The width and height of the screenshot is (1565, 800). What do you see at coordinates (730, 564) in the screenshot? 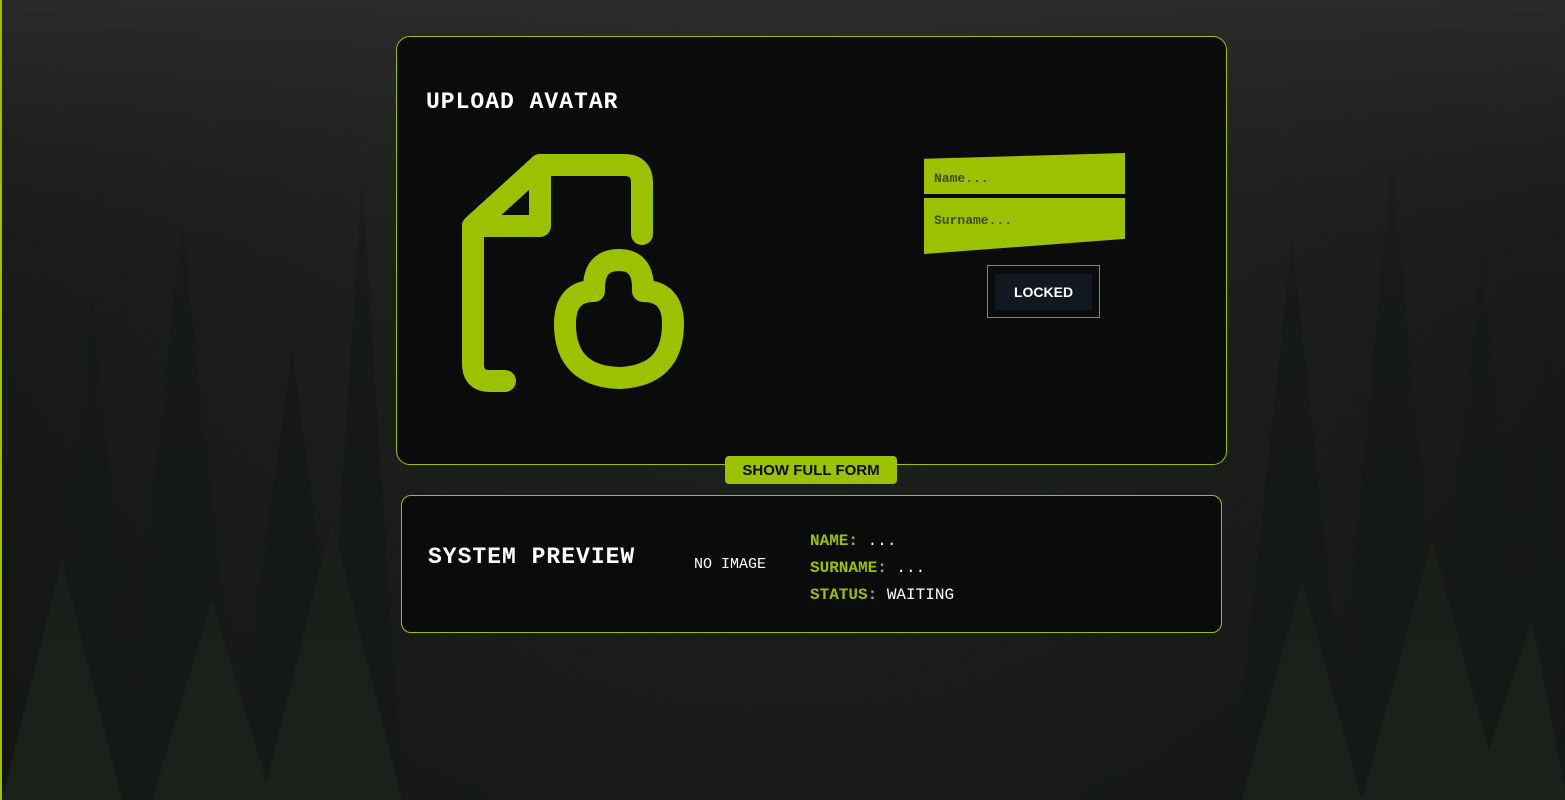
I see `avatar-placeholder: NO IMAGE` at bounding box center [730, 564].